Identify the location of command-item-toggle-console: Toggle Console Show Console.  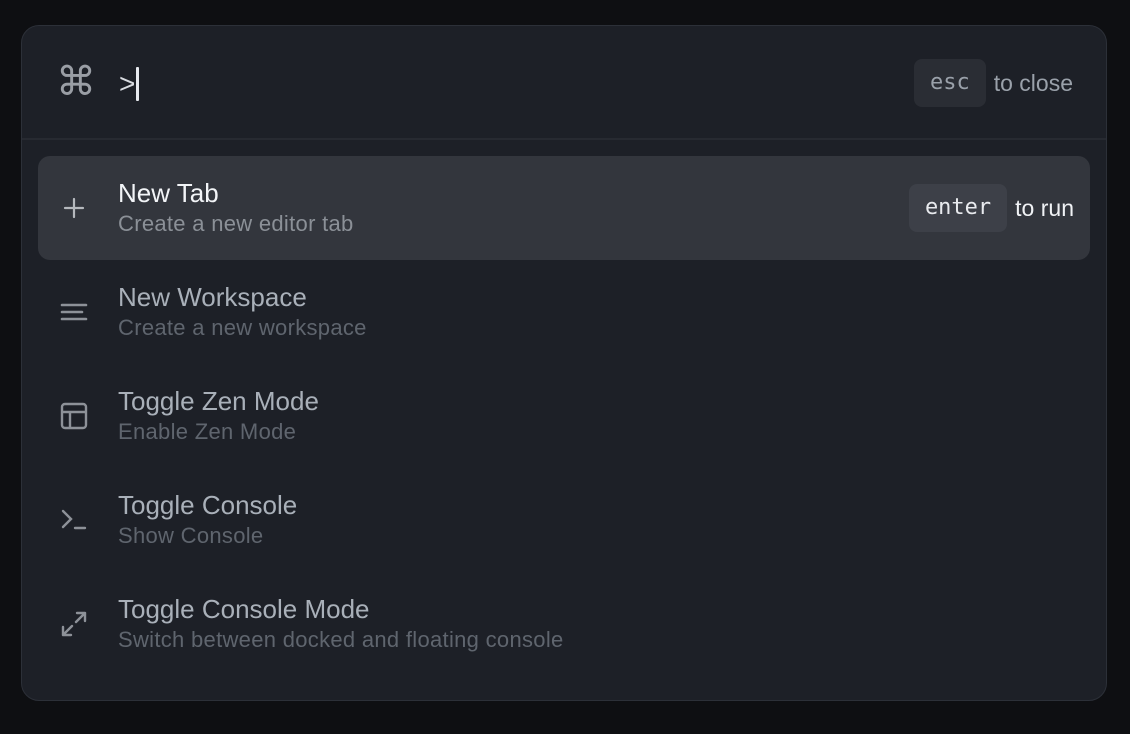
(564, 520).